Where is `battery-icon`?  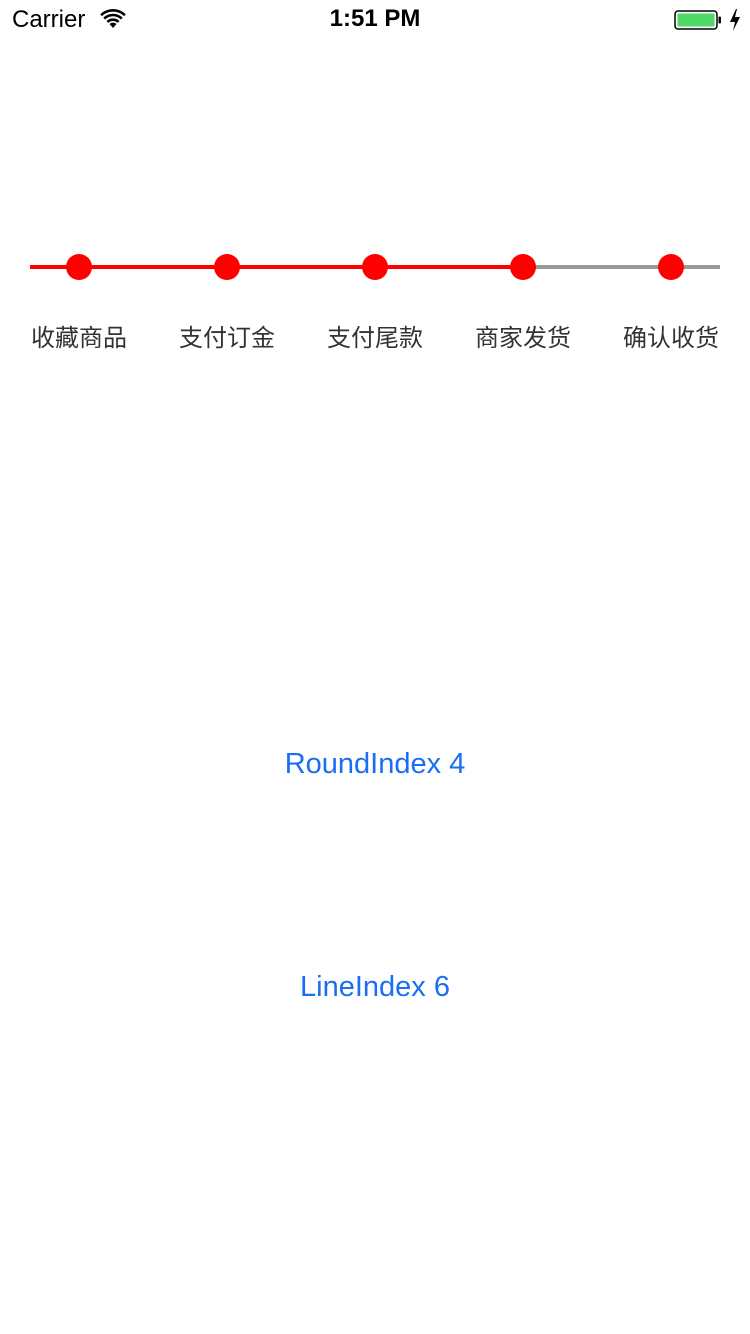
battery-icon is located at coordinates (697, 20).